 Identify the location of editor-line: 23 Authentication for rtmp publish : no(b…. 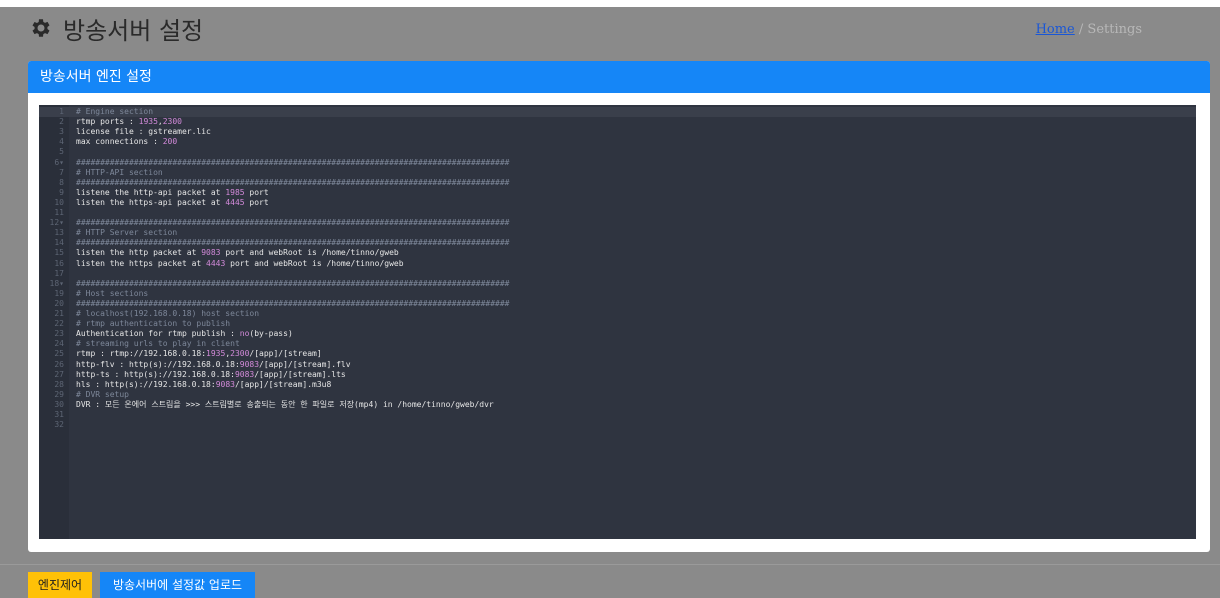
(617, 334).